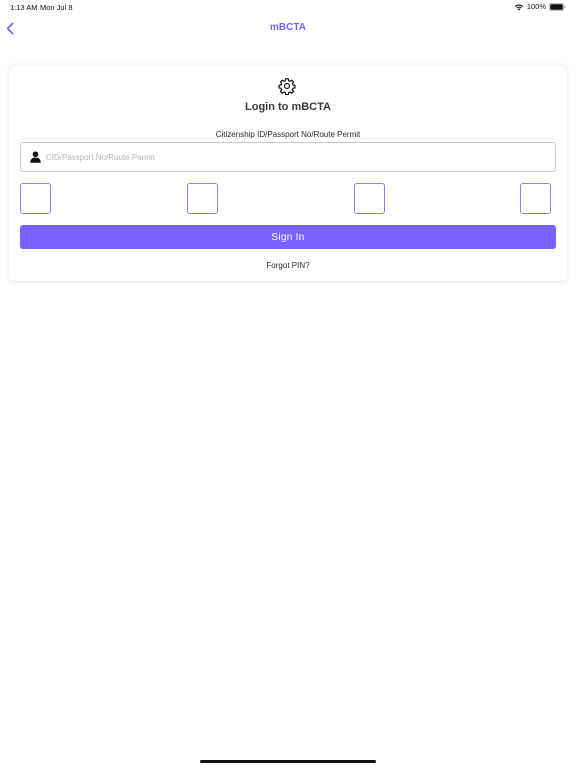 Image resolution: width=576 pixels, height=768 pixels. What do you see at coordinates (557, 6) in the screenshot?
I see `battery-icon` at bounding box center [557, 6].